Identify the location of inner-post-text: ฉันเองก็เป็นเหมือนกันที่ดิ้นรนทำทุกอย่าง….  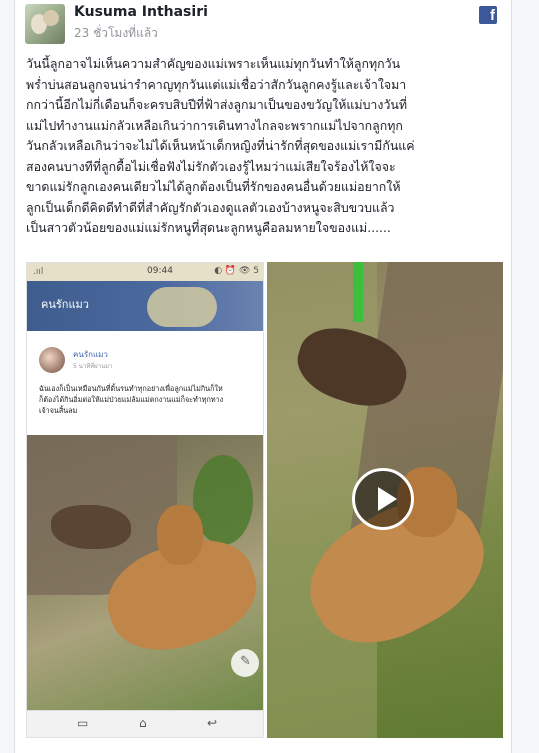
(148, 399).